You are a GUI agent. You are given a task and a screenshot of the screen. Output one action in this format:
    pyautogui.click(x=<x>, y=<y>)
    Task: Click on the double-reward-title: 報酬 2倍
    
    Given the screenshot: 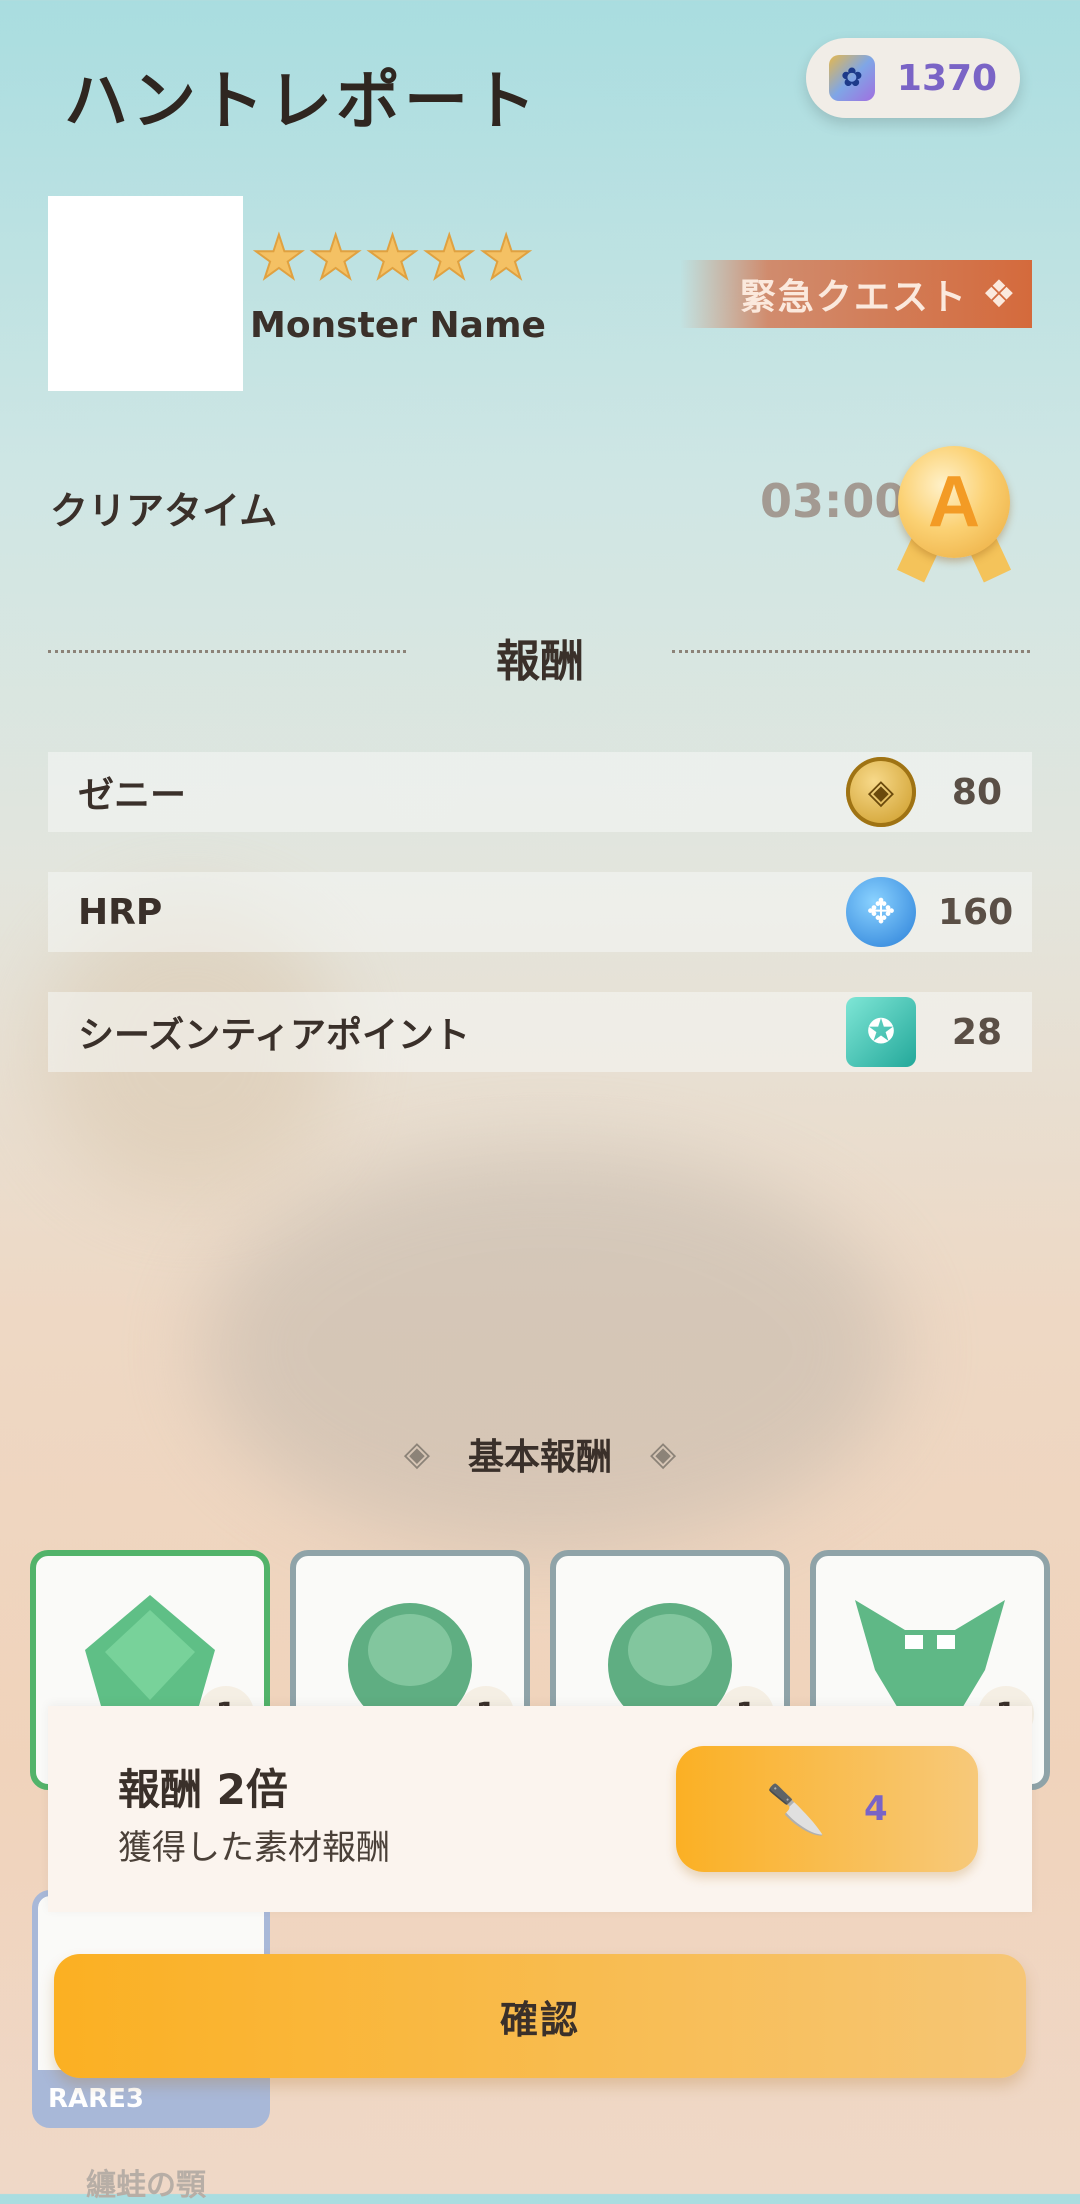 What is the action you would take?
    pyautogui.click(x=203, y=1789)
    